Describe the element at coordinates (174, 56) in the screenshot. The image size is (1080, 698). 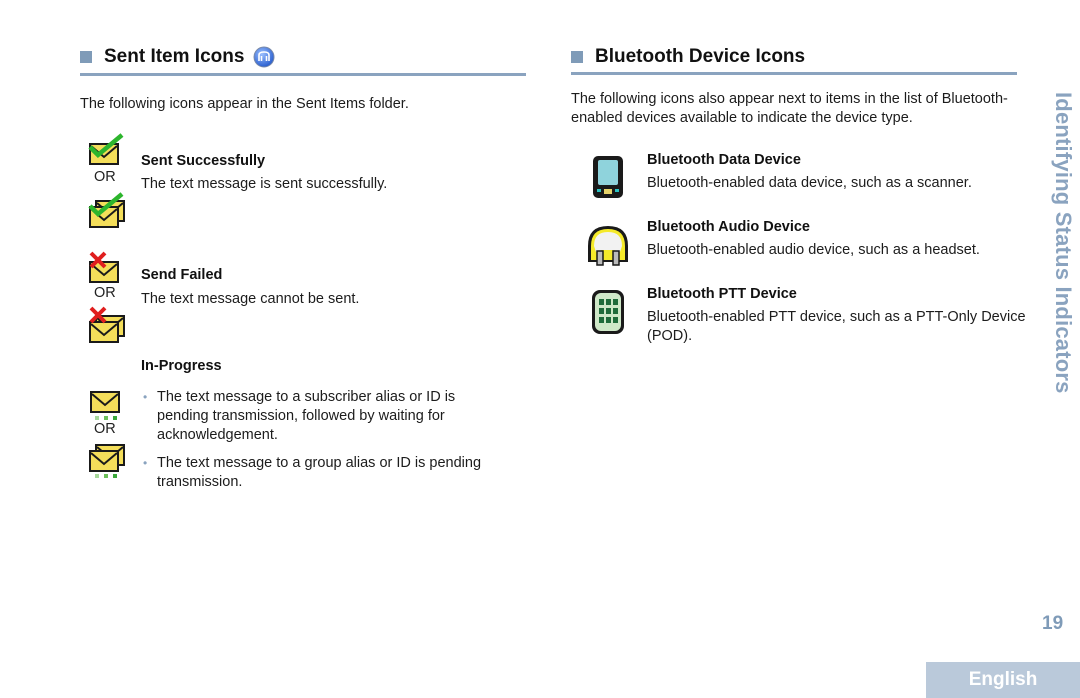
I see `section-title: Sent Item Icons` at that location.